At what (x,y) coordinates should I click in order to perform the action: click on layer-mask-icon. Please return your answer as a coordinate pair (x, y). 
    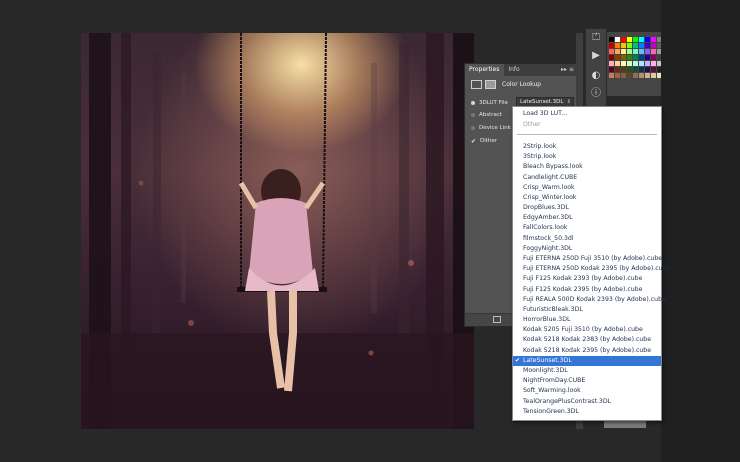
    Looking at the image, I should click on (490, 84).